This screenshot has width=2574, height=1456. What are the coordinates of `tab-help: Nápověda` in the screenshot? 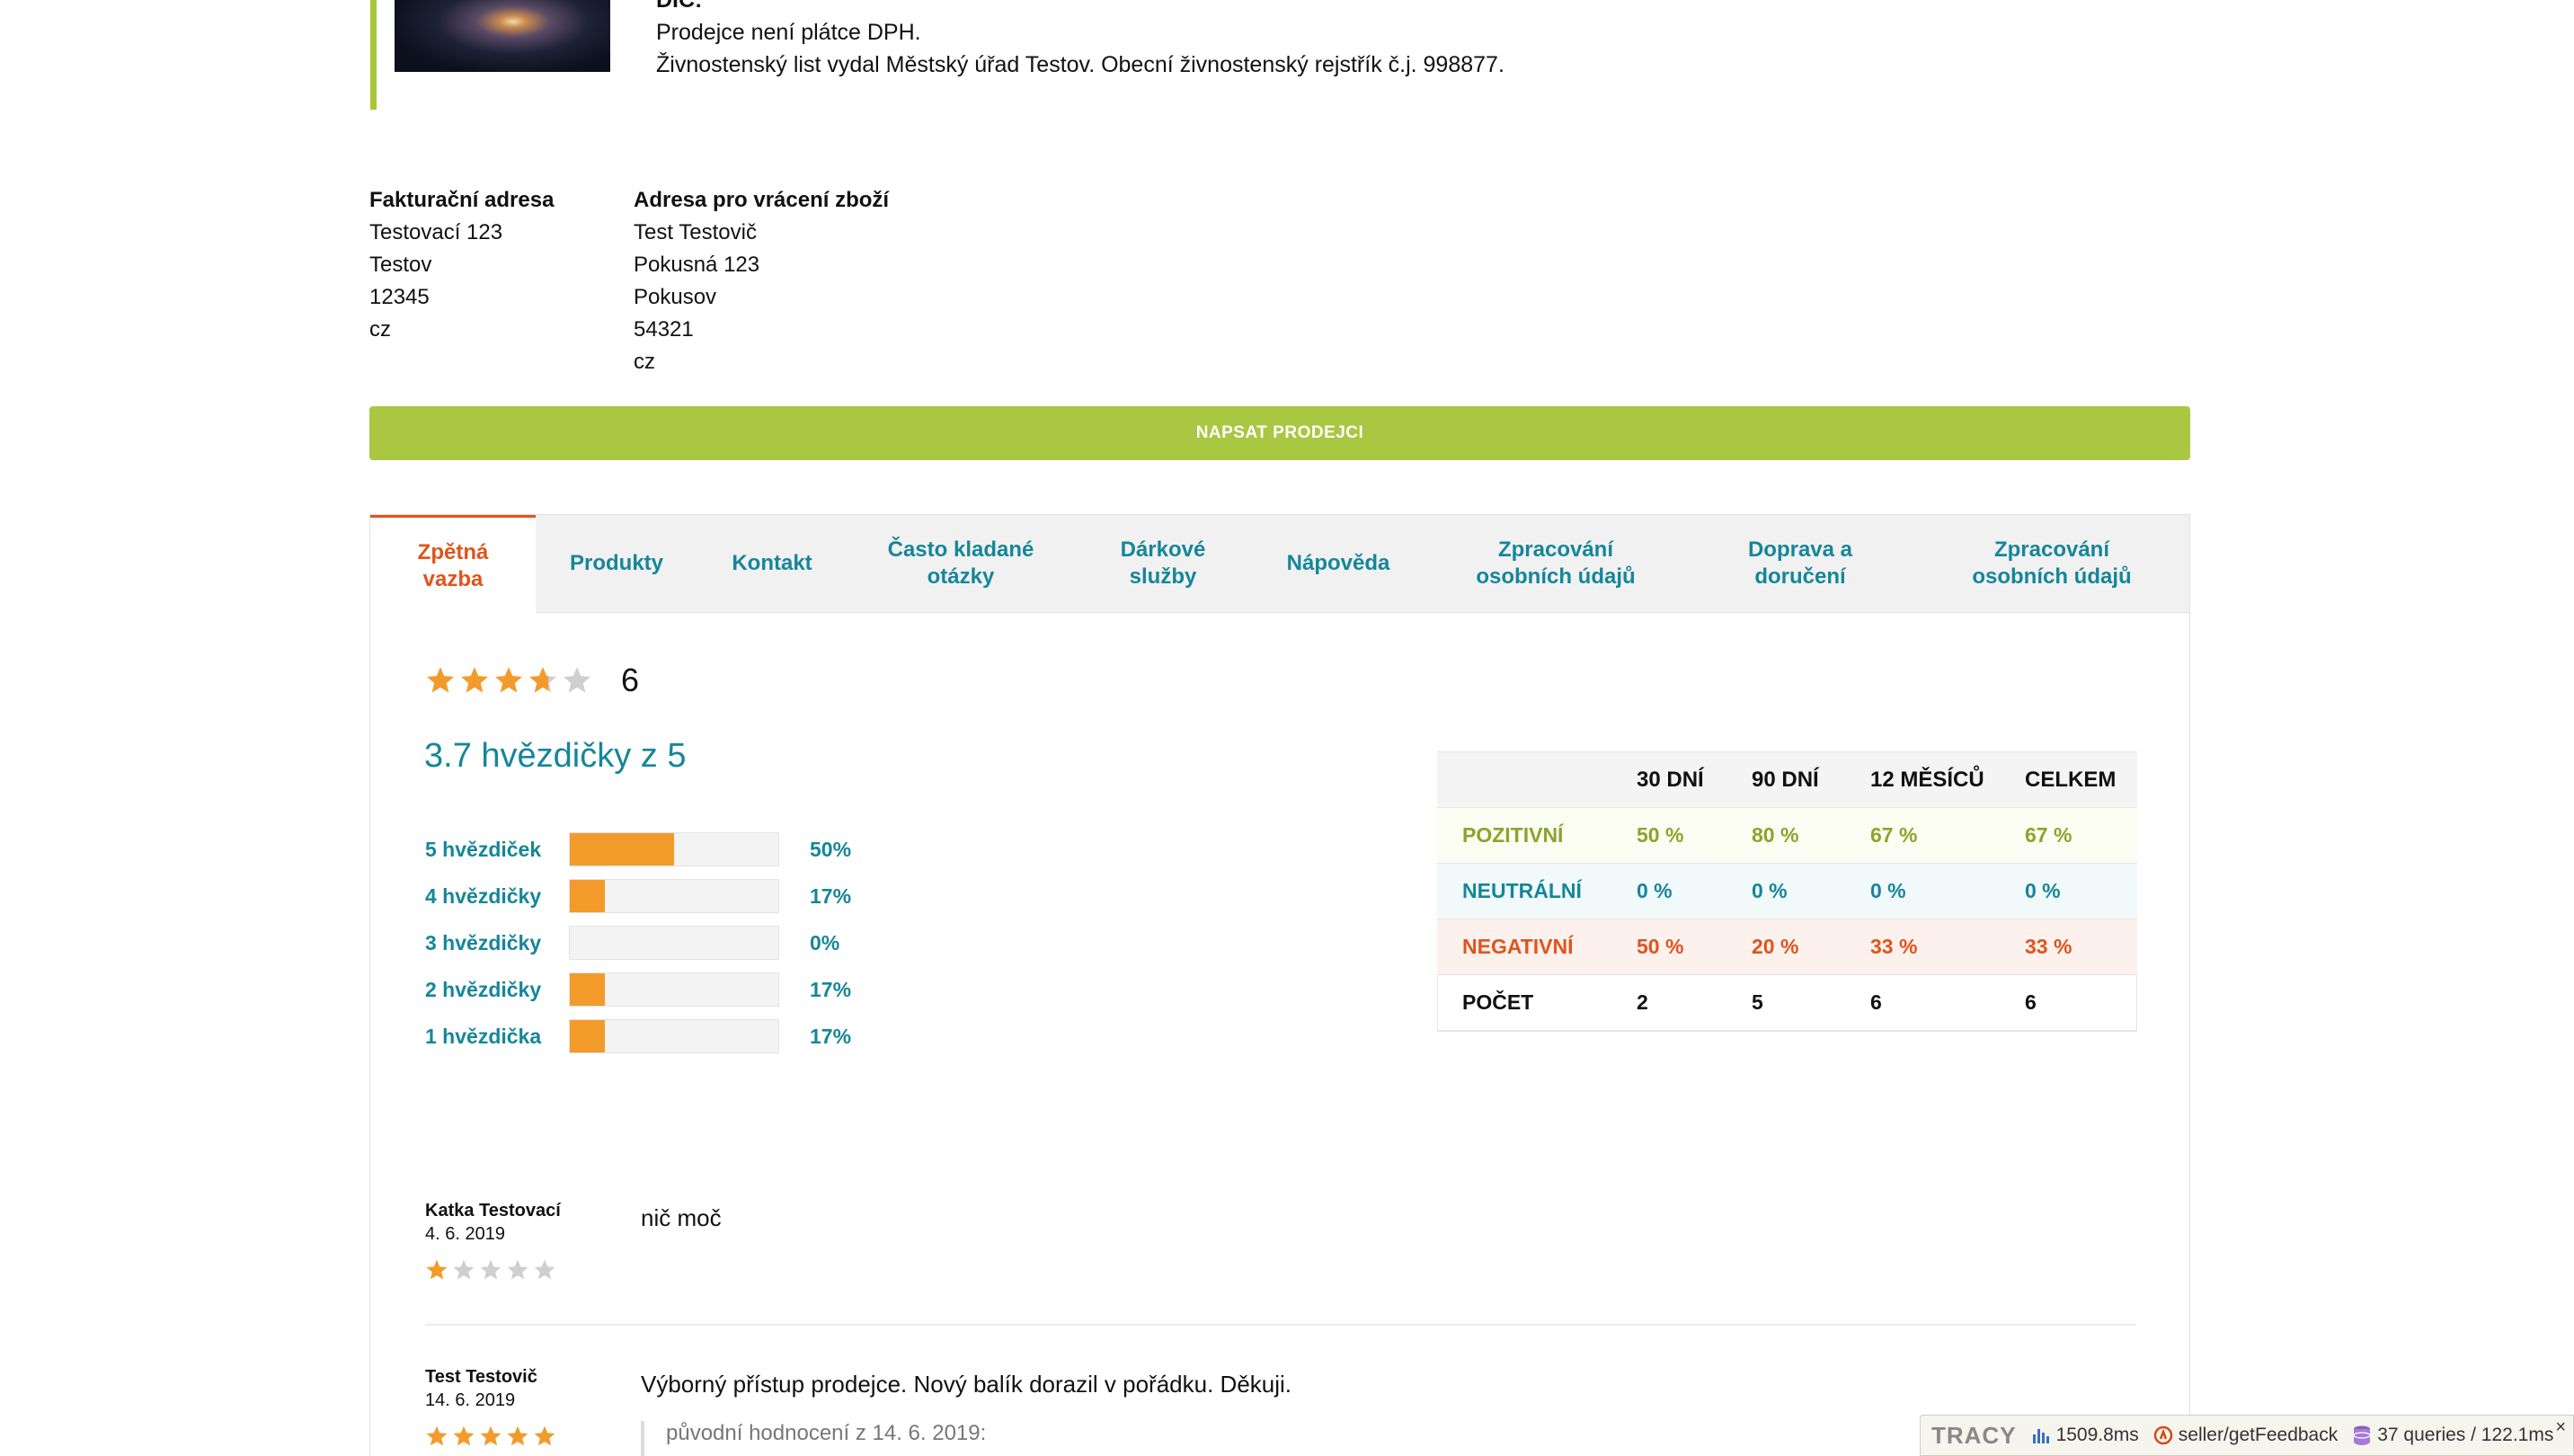 It's located at (1338, 564).